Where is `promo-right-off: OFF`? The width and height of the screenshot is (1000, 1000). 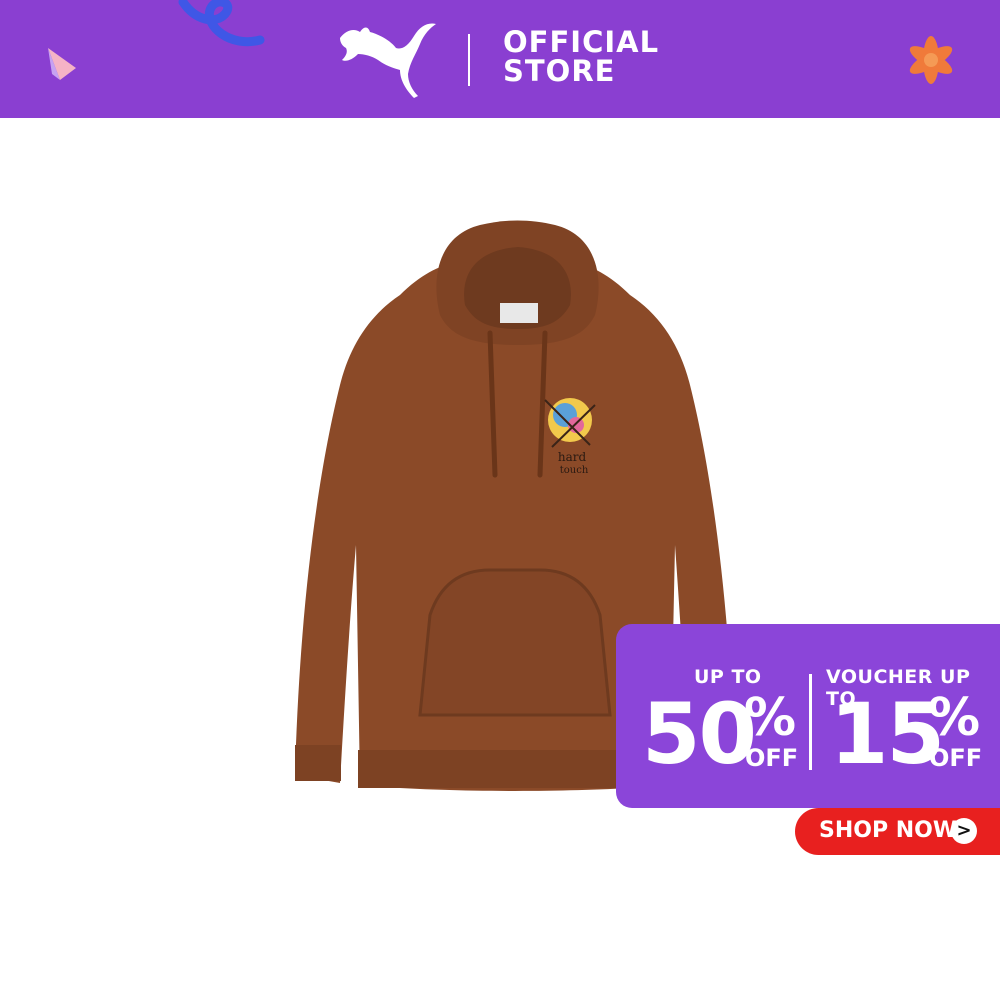
promo-right-off: OFF is located at coordinates (956, 758).